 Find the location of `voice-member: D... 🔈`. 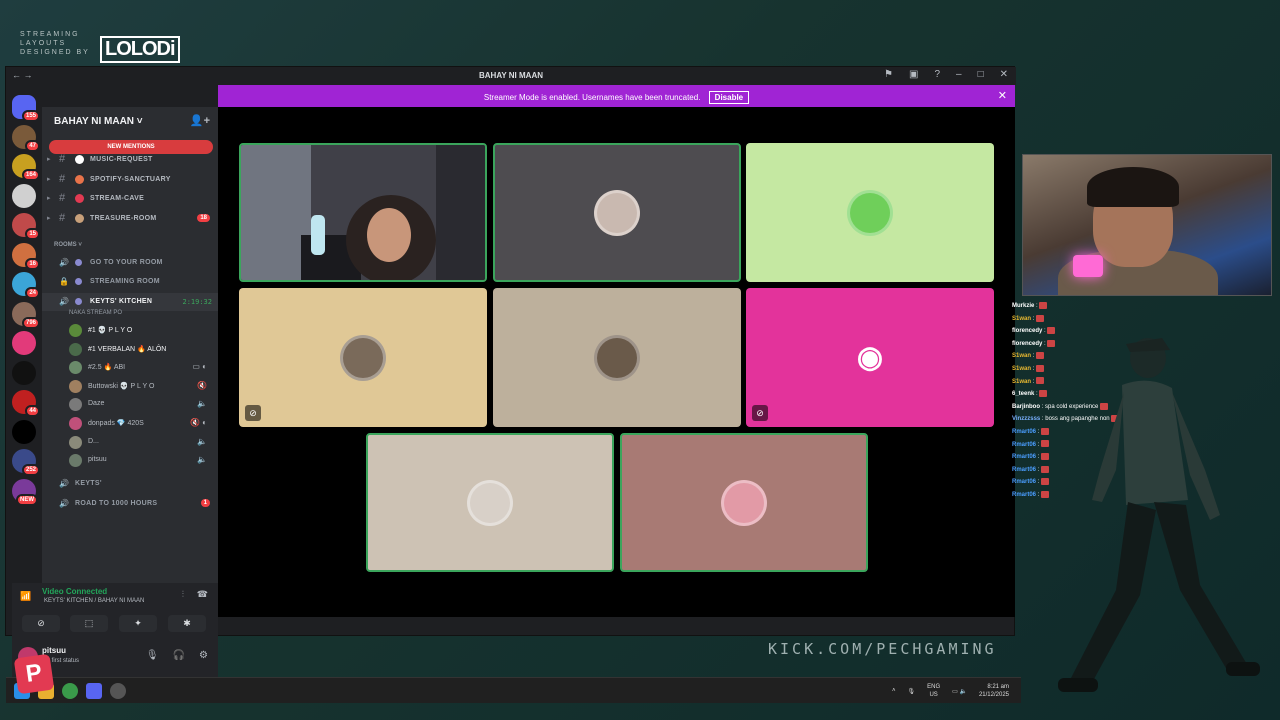

voice-member: D... 🔈 is located at coordinates (140, 442).